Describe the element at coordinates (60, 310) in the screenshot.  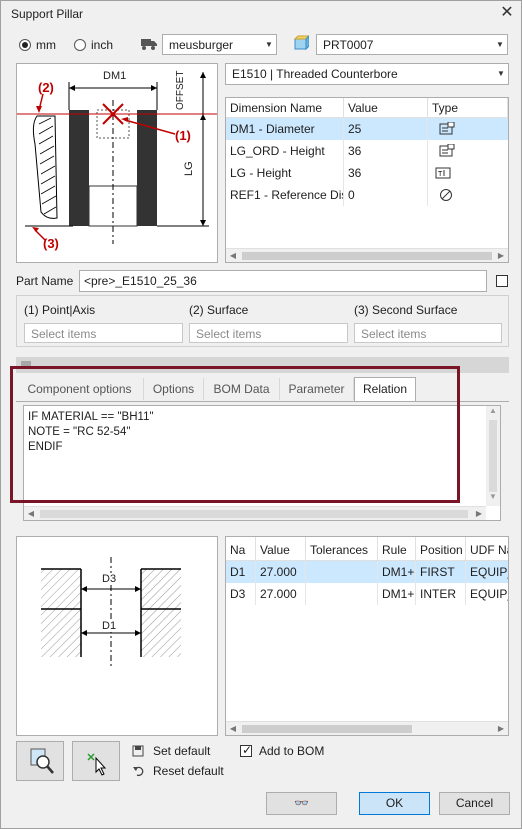
I see `point-axis-label: (1) Point|Axis` at that location.